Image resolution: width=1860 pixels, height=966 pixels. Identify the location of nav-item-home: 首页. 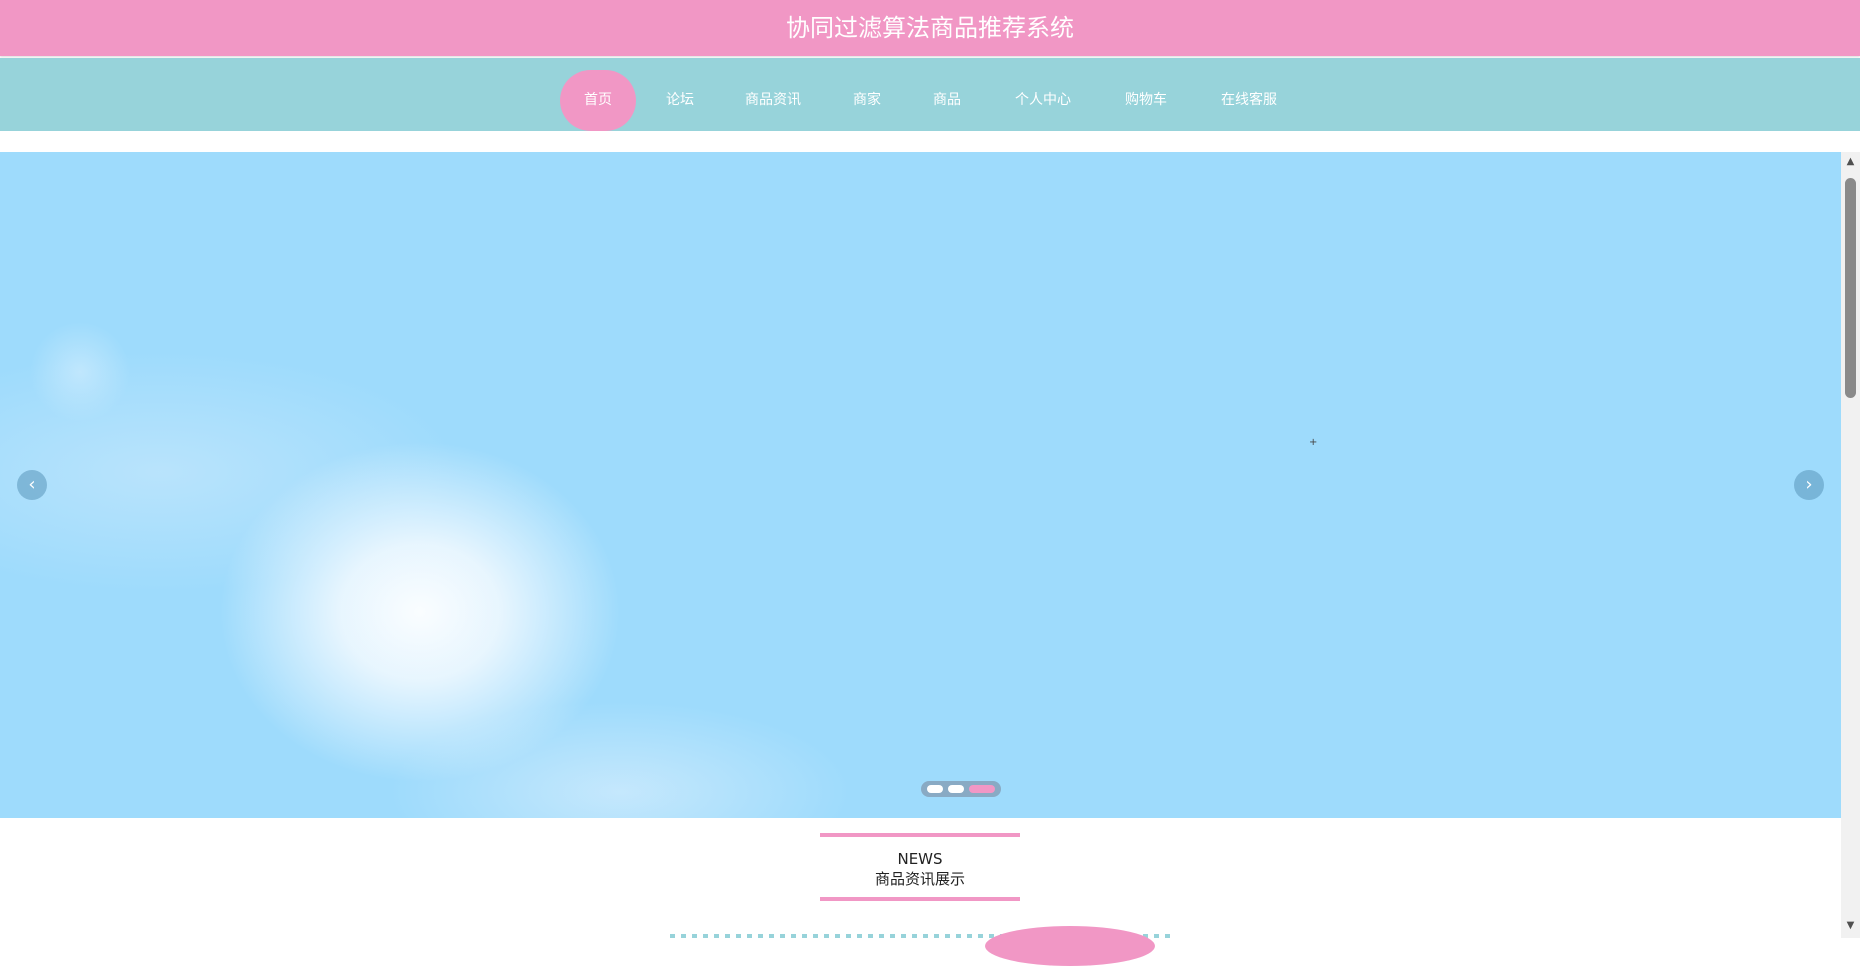
(598, 100).